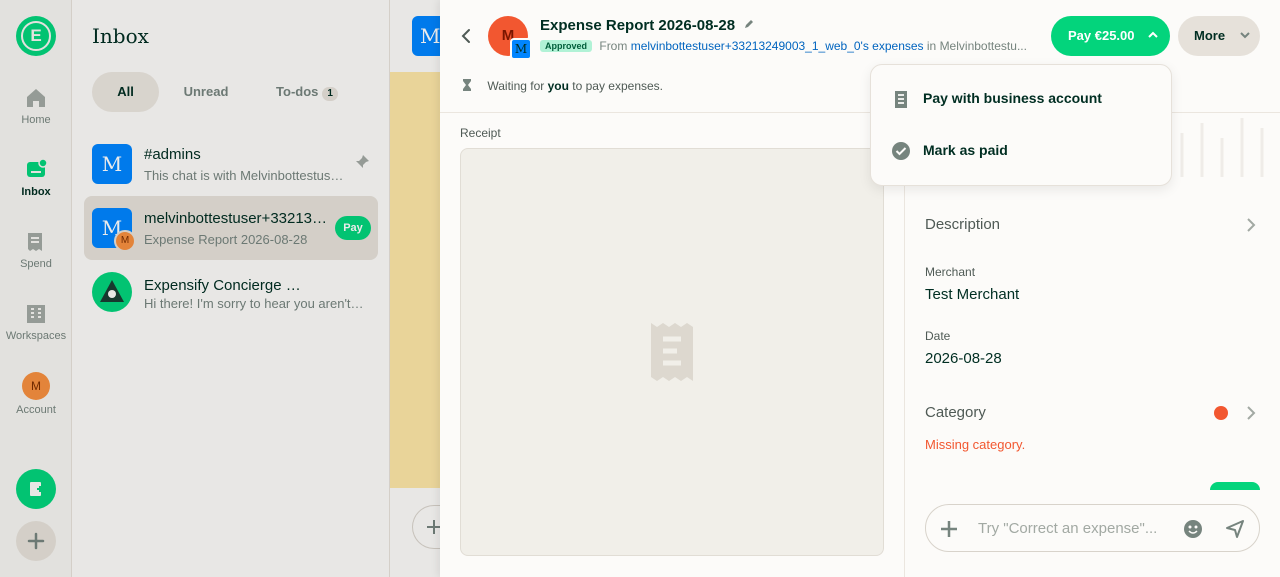 This screenshot has height=577, width=1280. Describe the element at coordinates (613, 46) in the screenshot. I see `from-prefix: From` at that location.